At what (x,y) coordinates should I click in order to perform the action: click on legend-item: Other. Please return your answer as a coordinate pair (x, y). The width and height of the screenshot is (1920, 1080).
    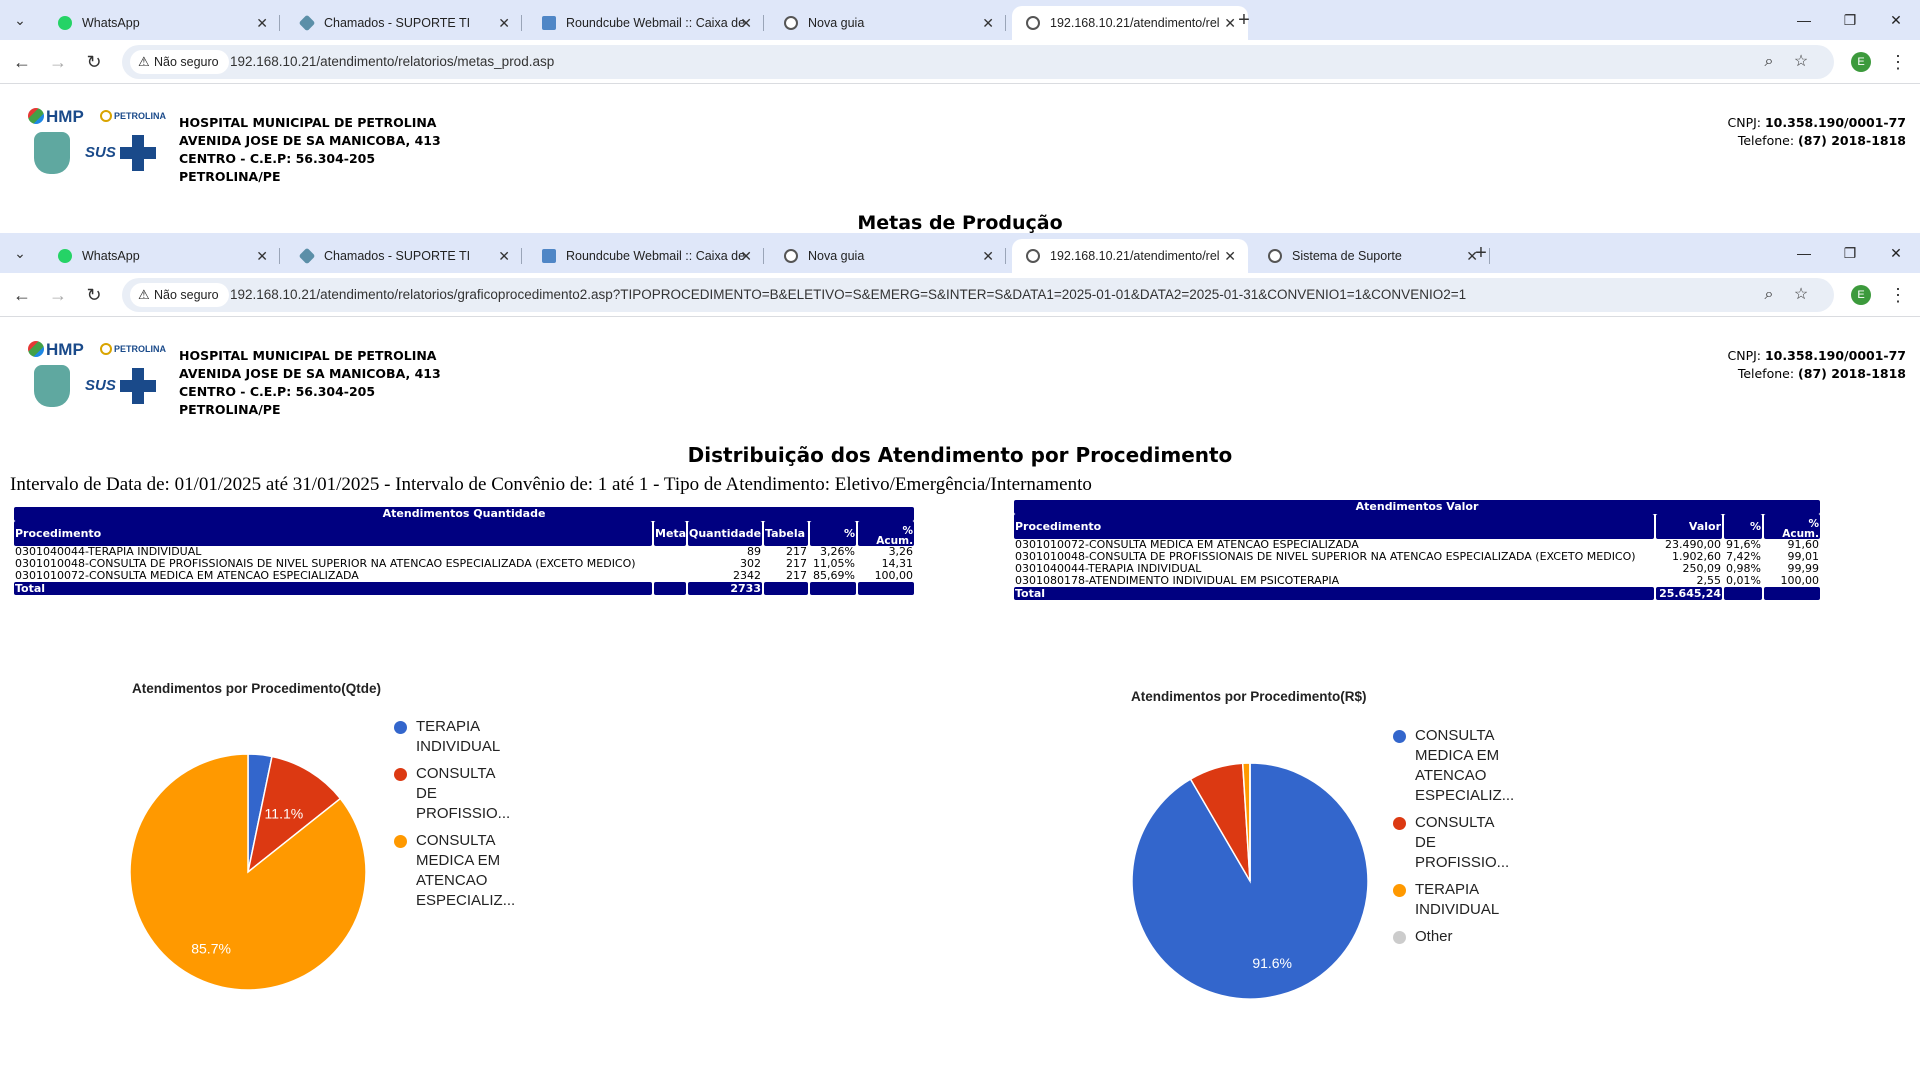
    Looking at the image, I should click on (1463, 937).